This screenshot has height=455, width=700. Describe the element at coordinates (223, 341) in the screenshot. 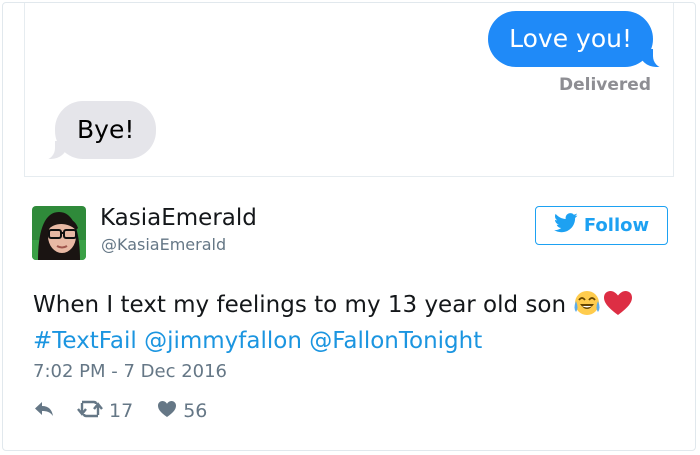

I see `mention-link: @jimmyfallon` at that location.